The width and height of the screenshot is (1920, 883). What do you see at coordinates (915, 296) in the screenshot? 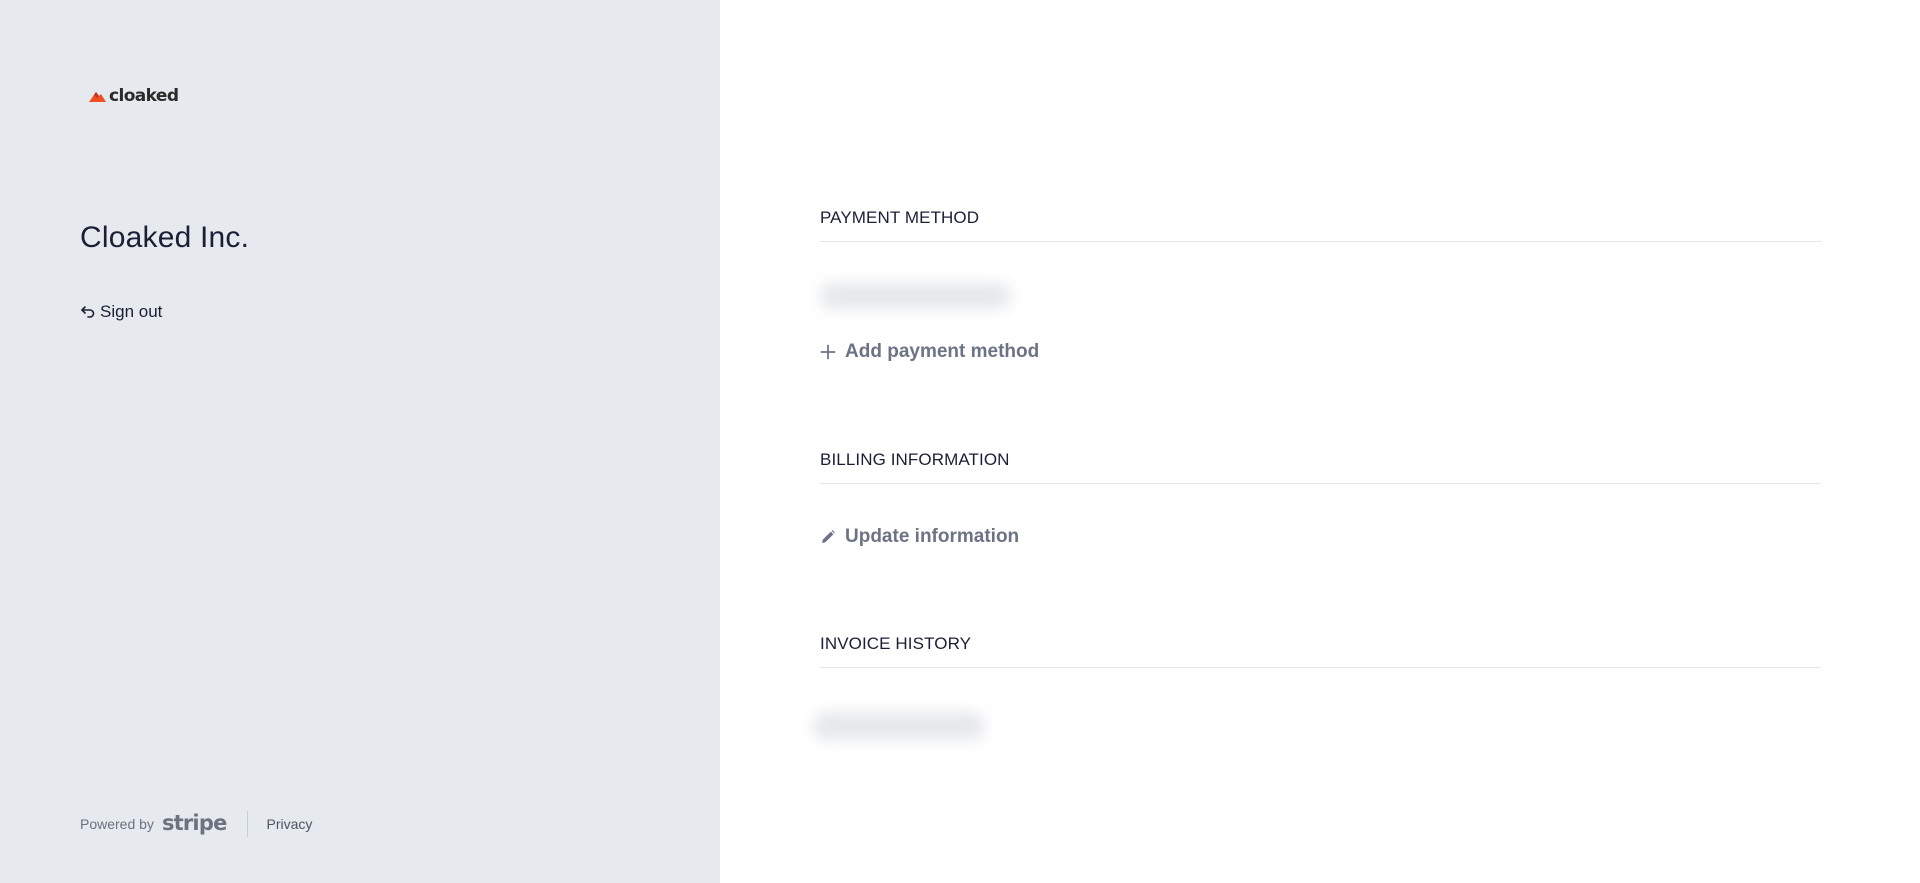
I see `payment-method-placeholder` at bounding box center [915, 296].